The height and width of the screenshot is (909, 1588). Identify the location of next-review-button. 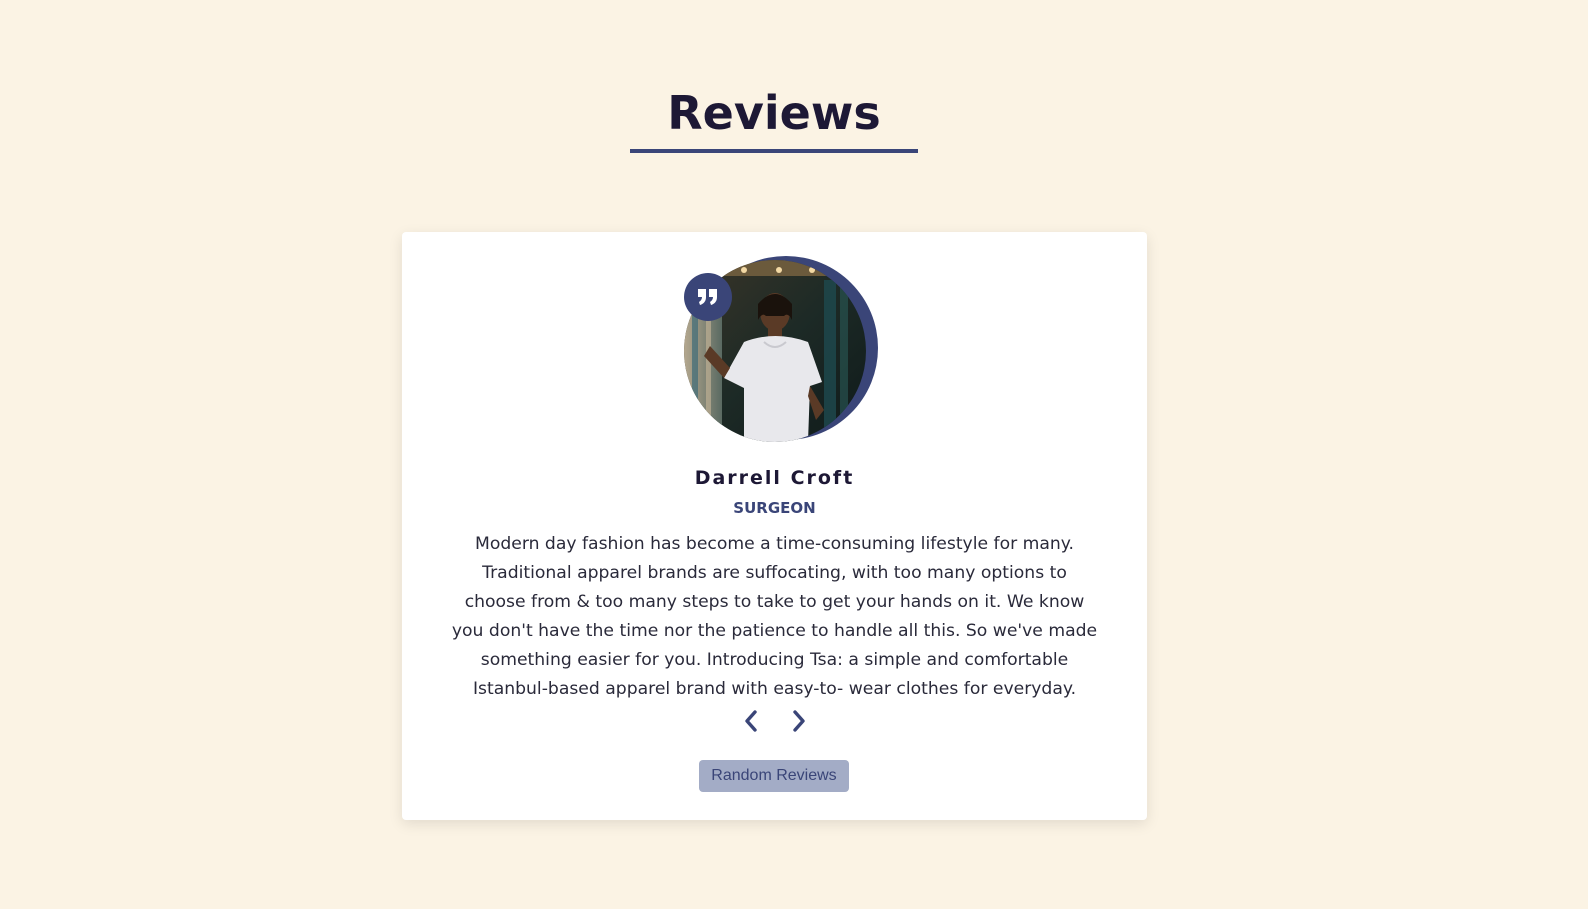
(799, 721).